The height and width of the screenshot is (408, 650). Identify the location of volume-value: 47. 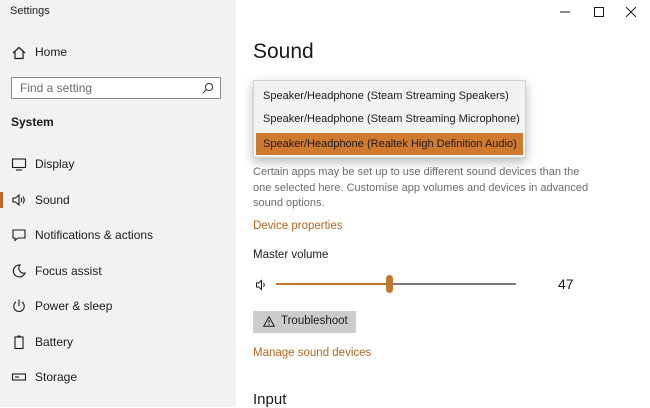
(566, 284).